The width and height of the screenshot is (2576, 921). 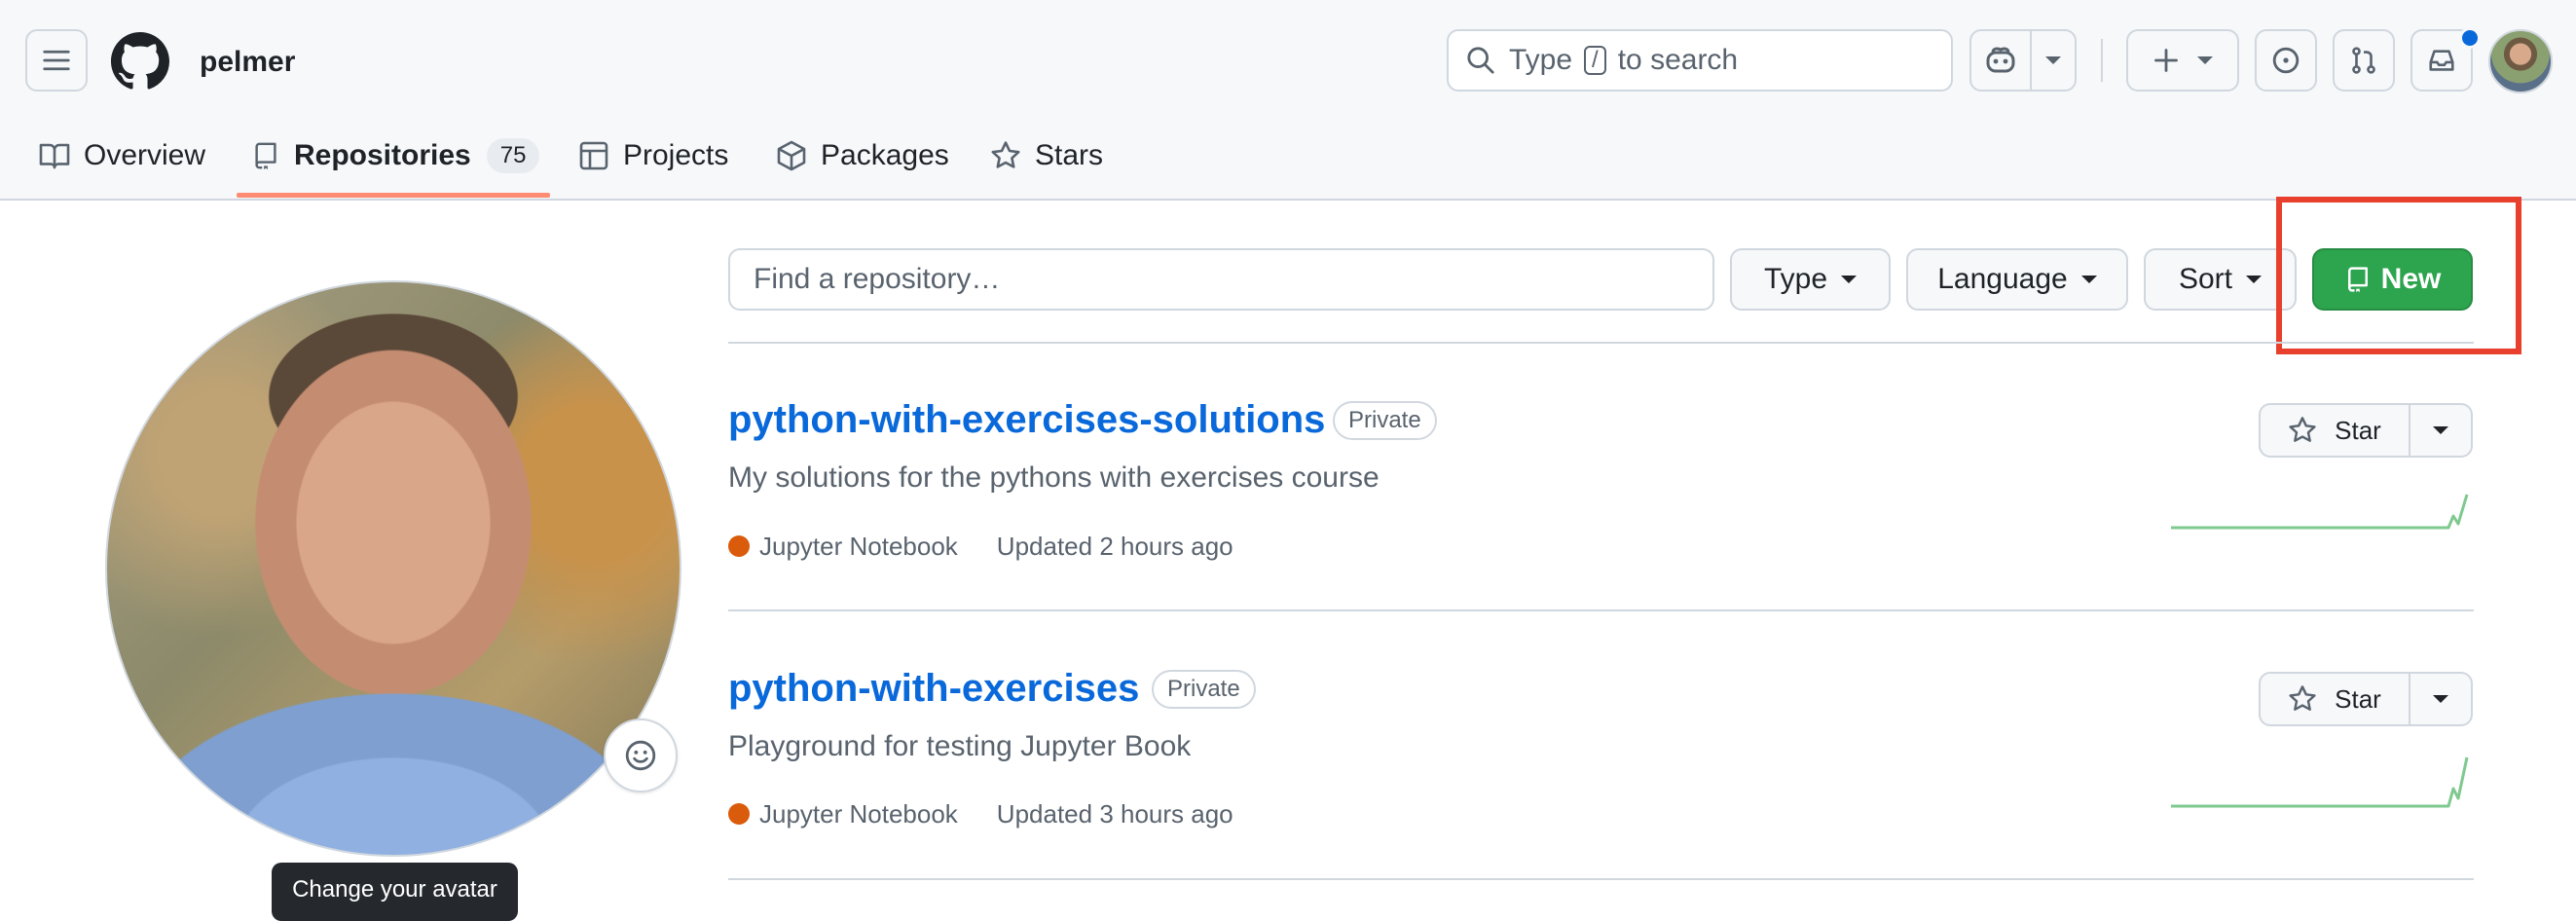 I want to click on tab-stars-label: Stars, so click(x=1069, y=155).